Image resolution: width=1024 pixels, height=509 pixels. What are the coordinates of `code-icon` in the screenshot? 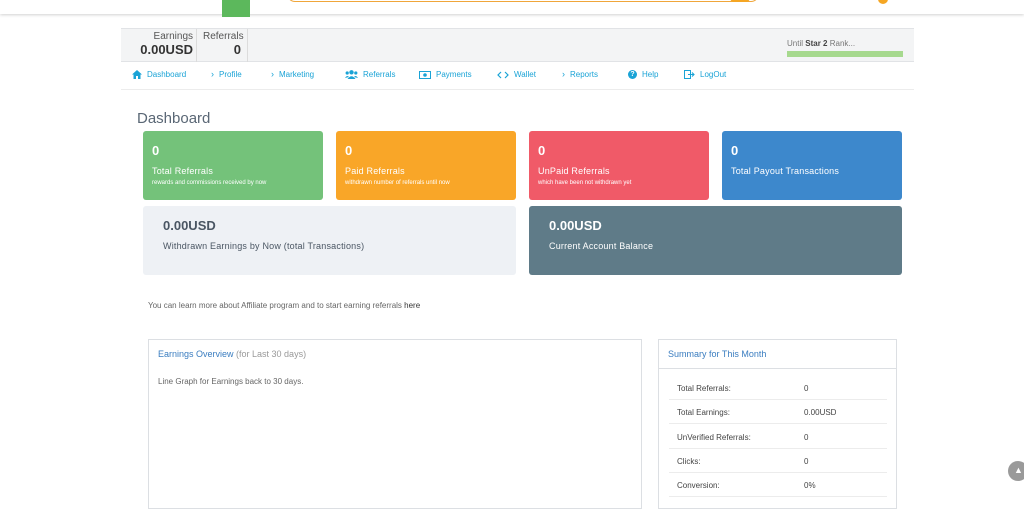 It's located at (503, 74).